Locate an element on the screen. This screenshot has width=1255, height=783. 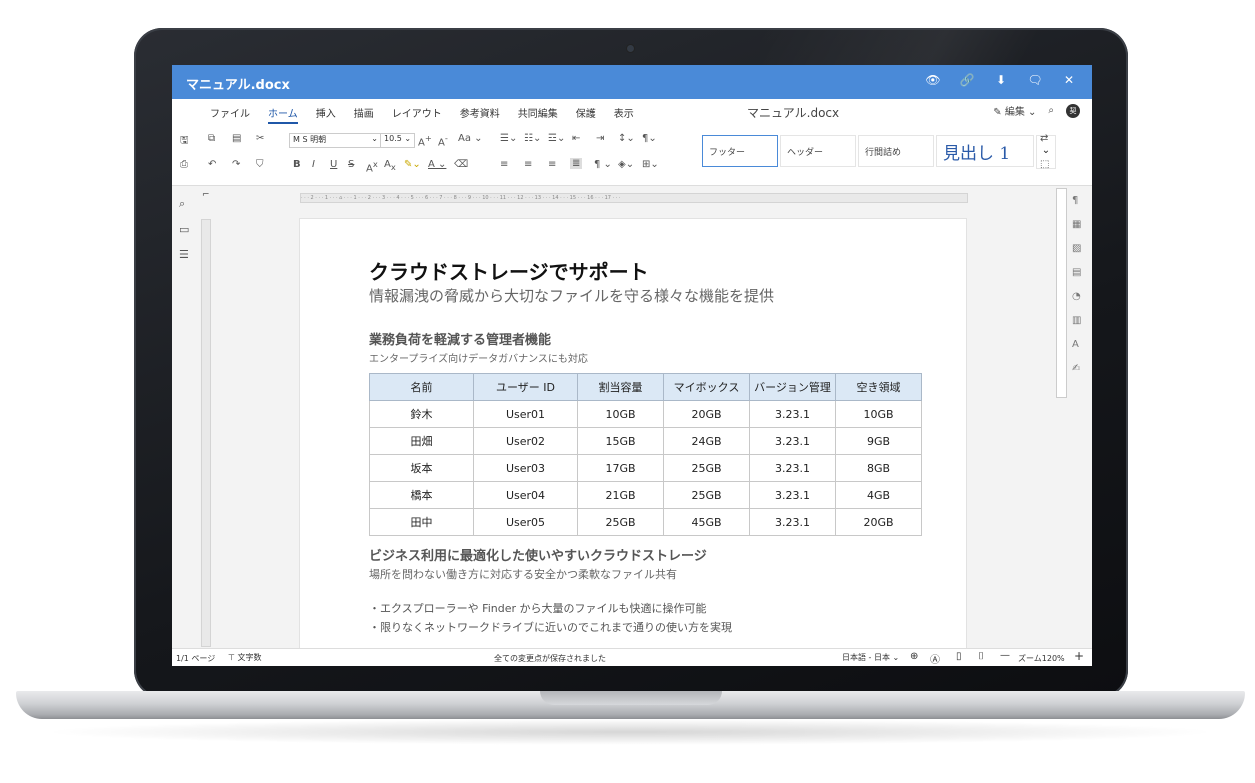
print-icon: ⎙ is located at coordinates (184, 164).